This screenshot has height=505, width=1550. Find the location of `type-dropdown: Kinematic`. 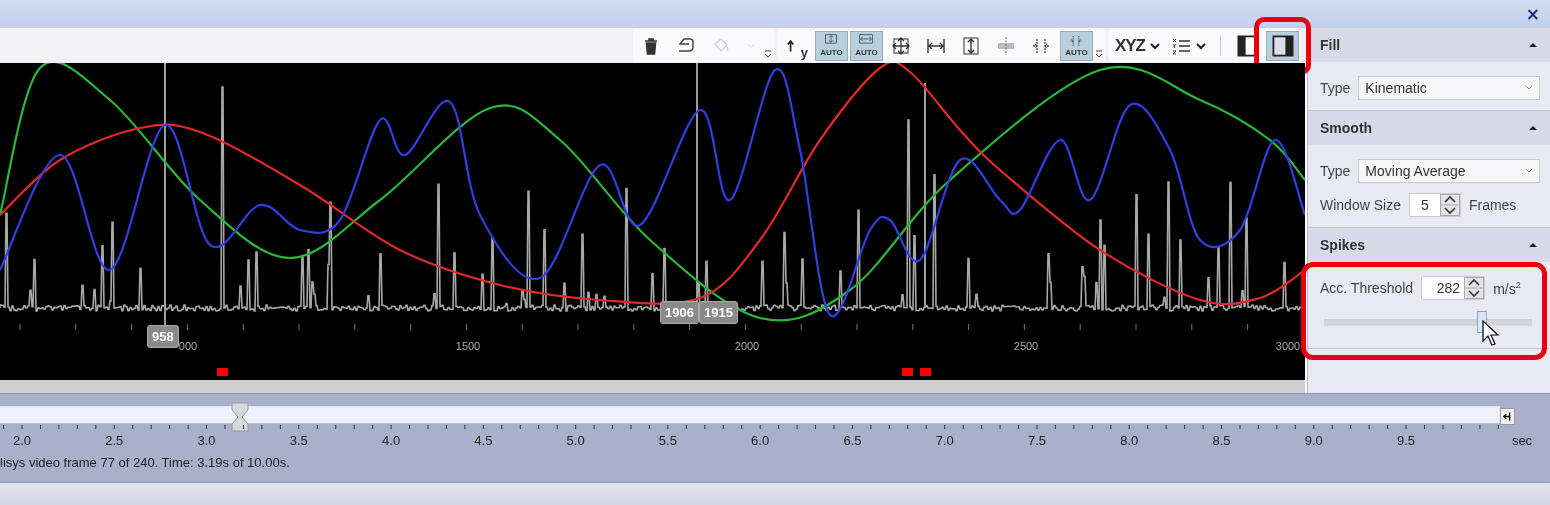

type-dropdown: Kinematic is located at coordinates (1449, 88).